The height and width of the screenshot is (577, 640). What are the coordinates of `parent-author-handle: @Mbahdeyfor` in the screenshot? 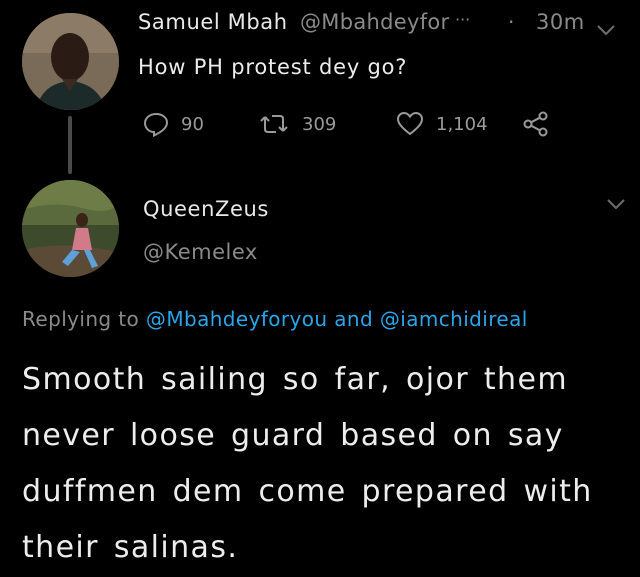 It's located at (374, 22).